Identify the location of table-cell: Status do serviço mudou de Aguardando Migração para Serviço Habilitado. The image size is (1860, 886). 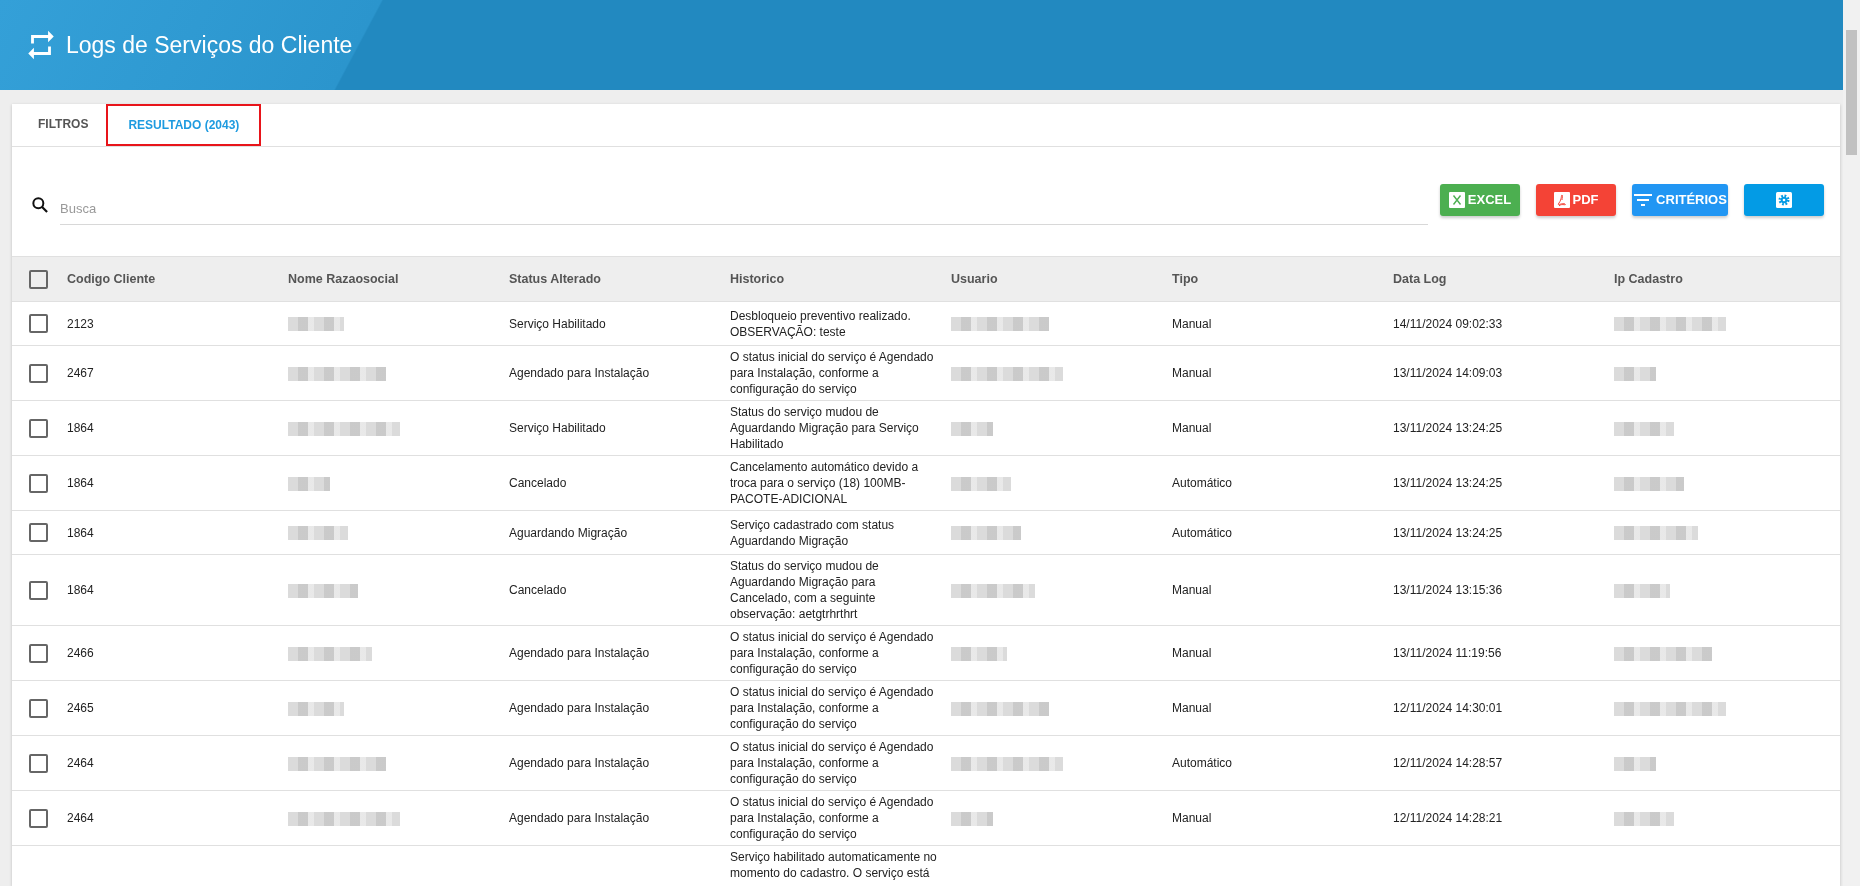
(824, 428).